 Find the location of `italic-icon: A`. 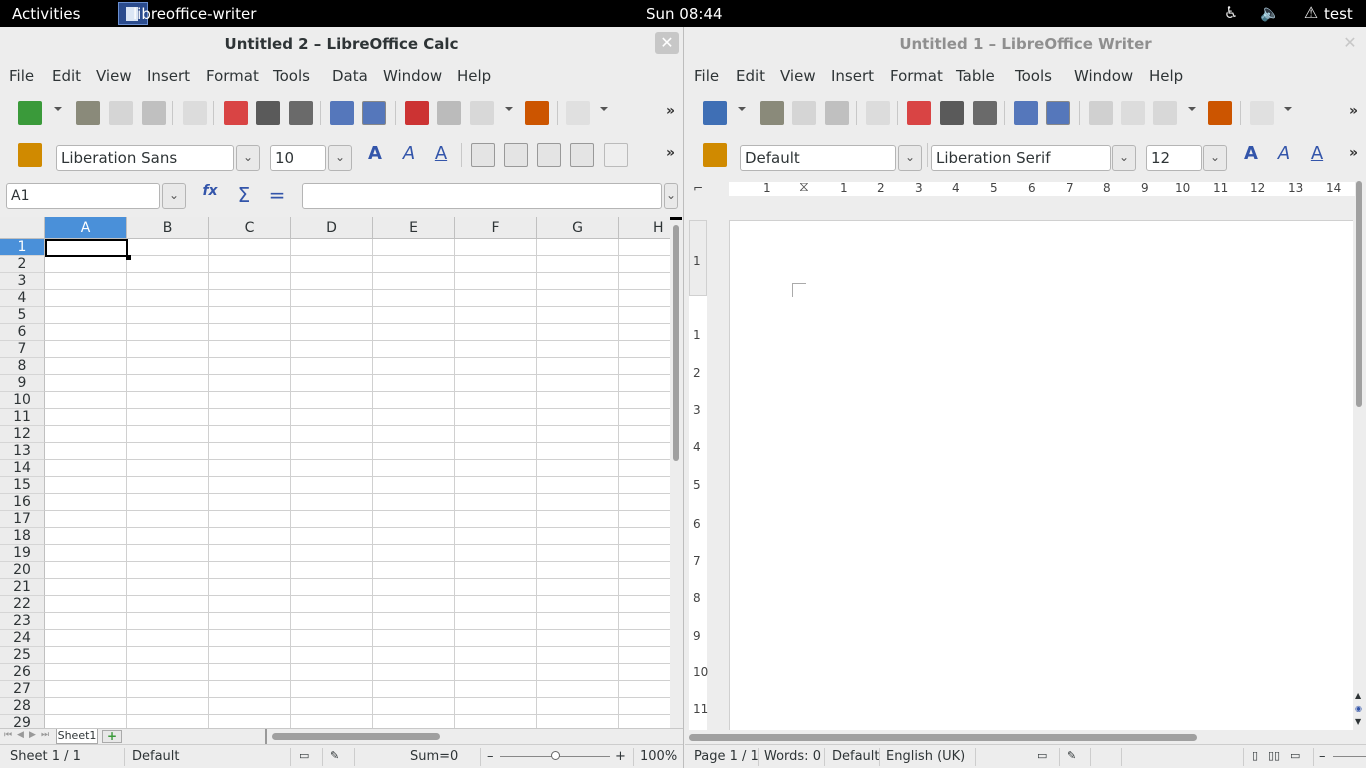

italic-icon: A is located at coordinates (409, 155).